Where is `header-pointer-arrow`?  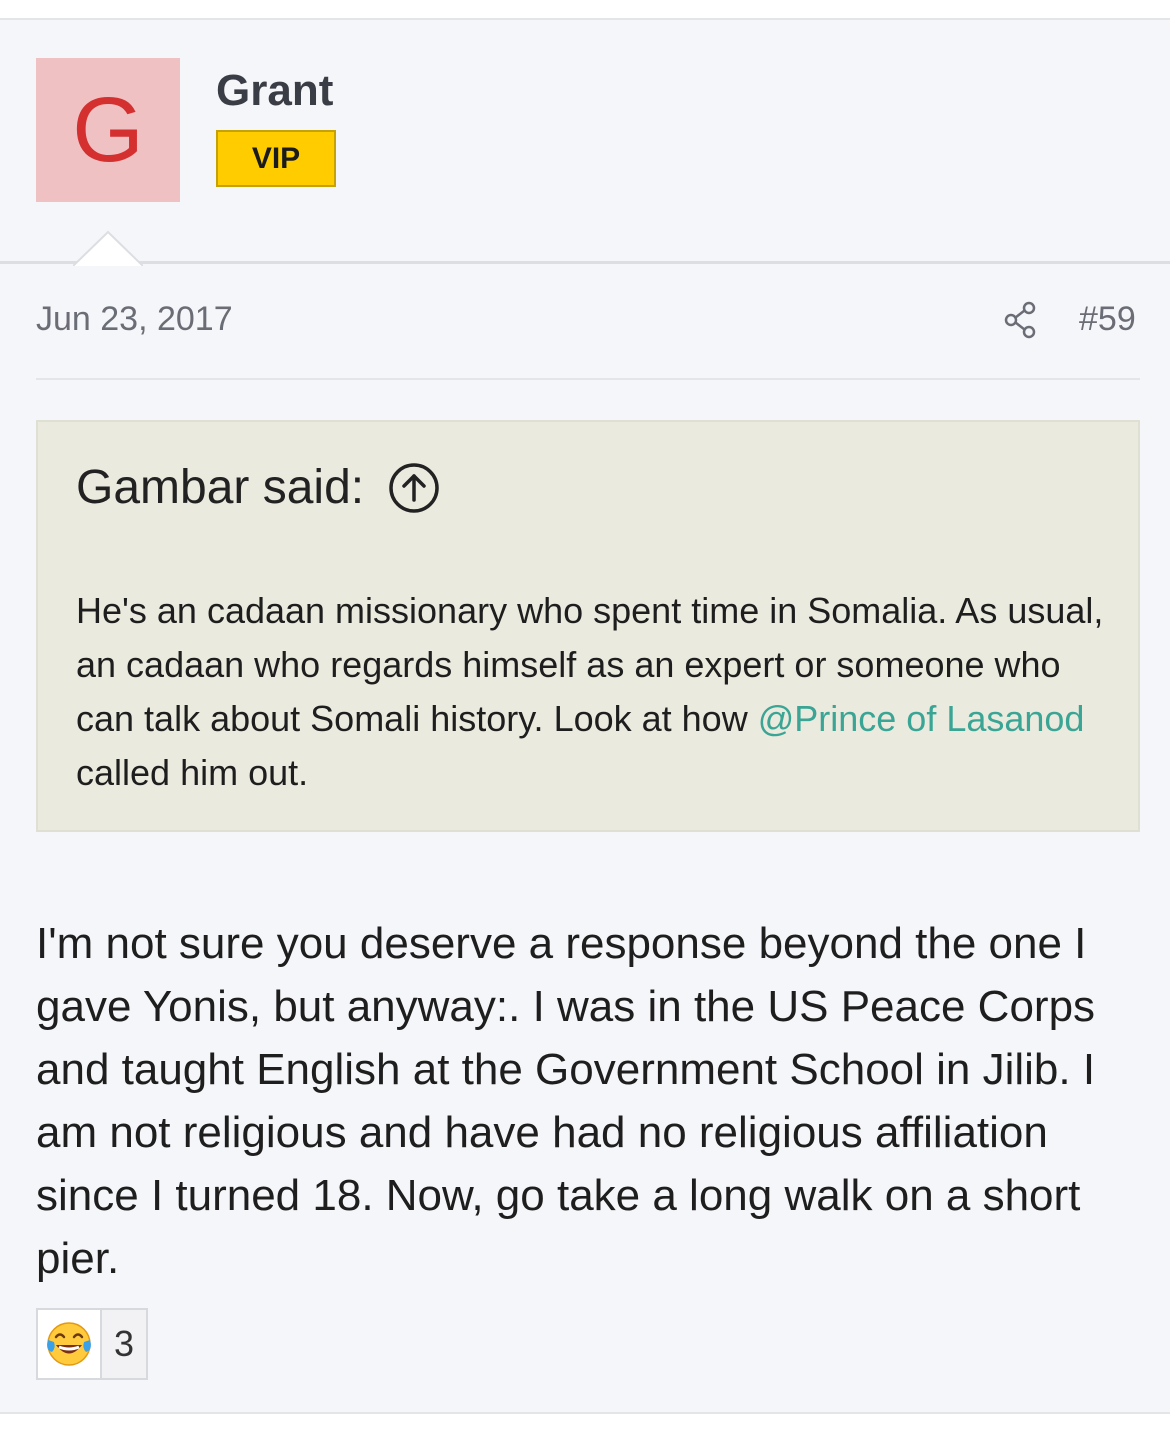 header-pointer-arrow is located at coordinates (108, 248).